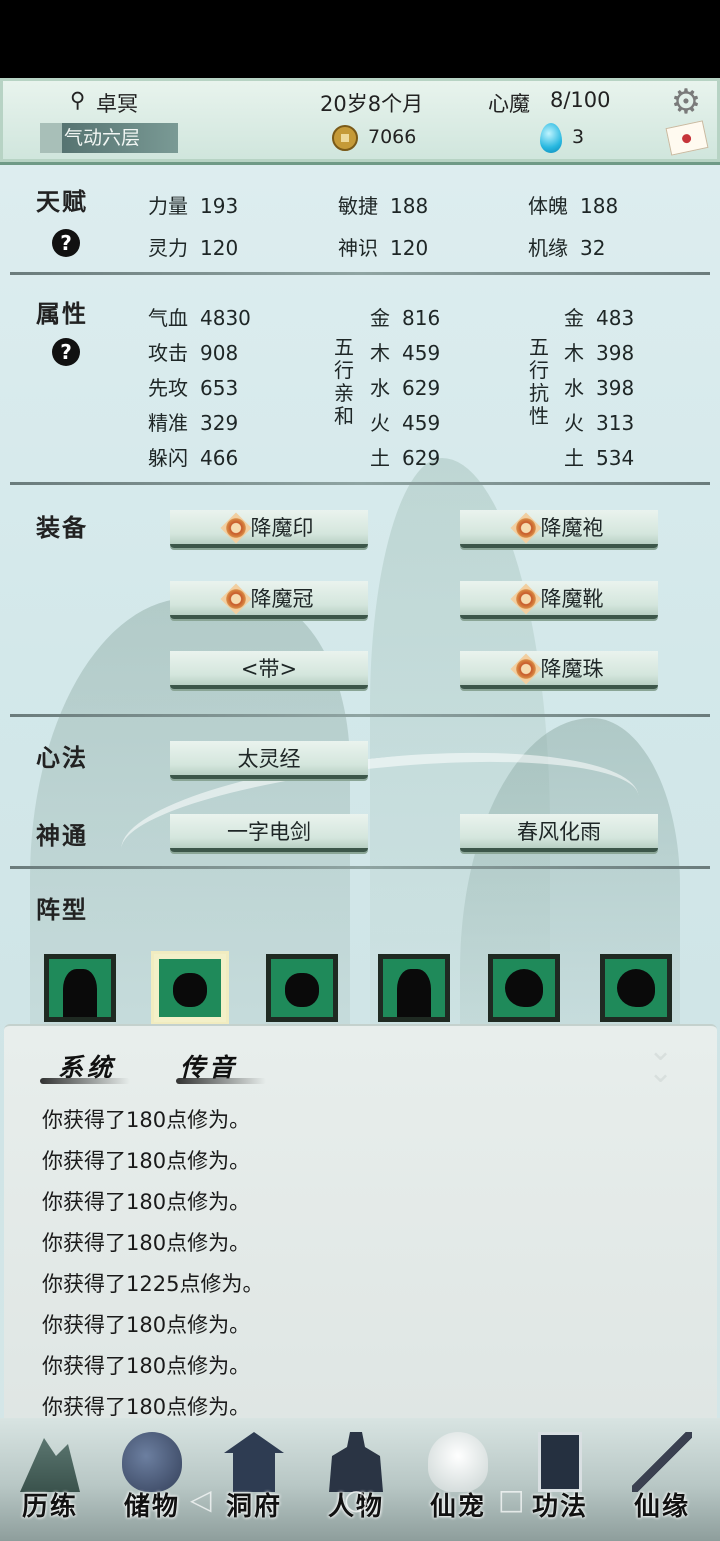  What do you see at coordinates (62, 201) in the screenshot?
I see `talent-title: 天赋` at bounding box center [62, 201].